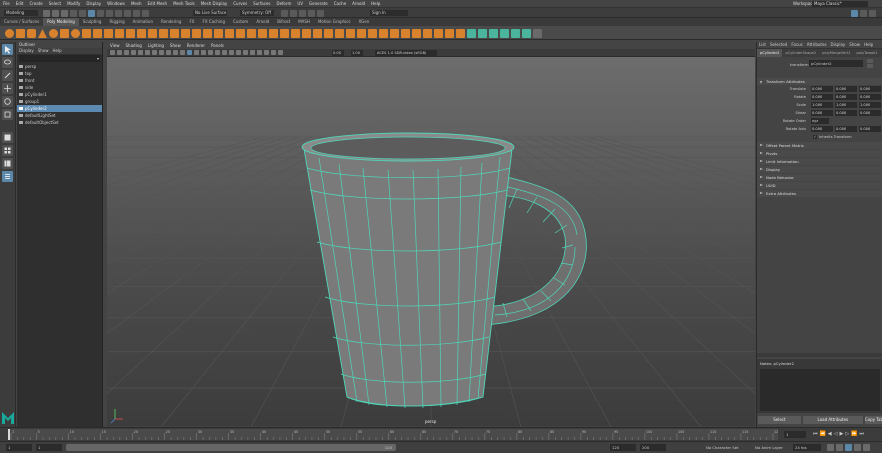  I want to click on outliner-item: defaultObjectSet, so click(59, 122).